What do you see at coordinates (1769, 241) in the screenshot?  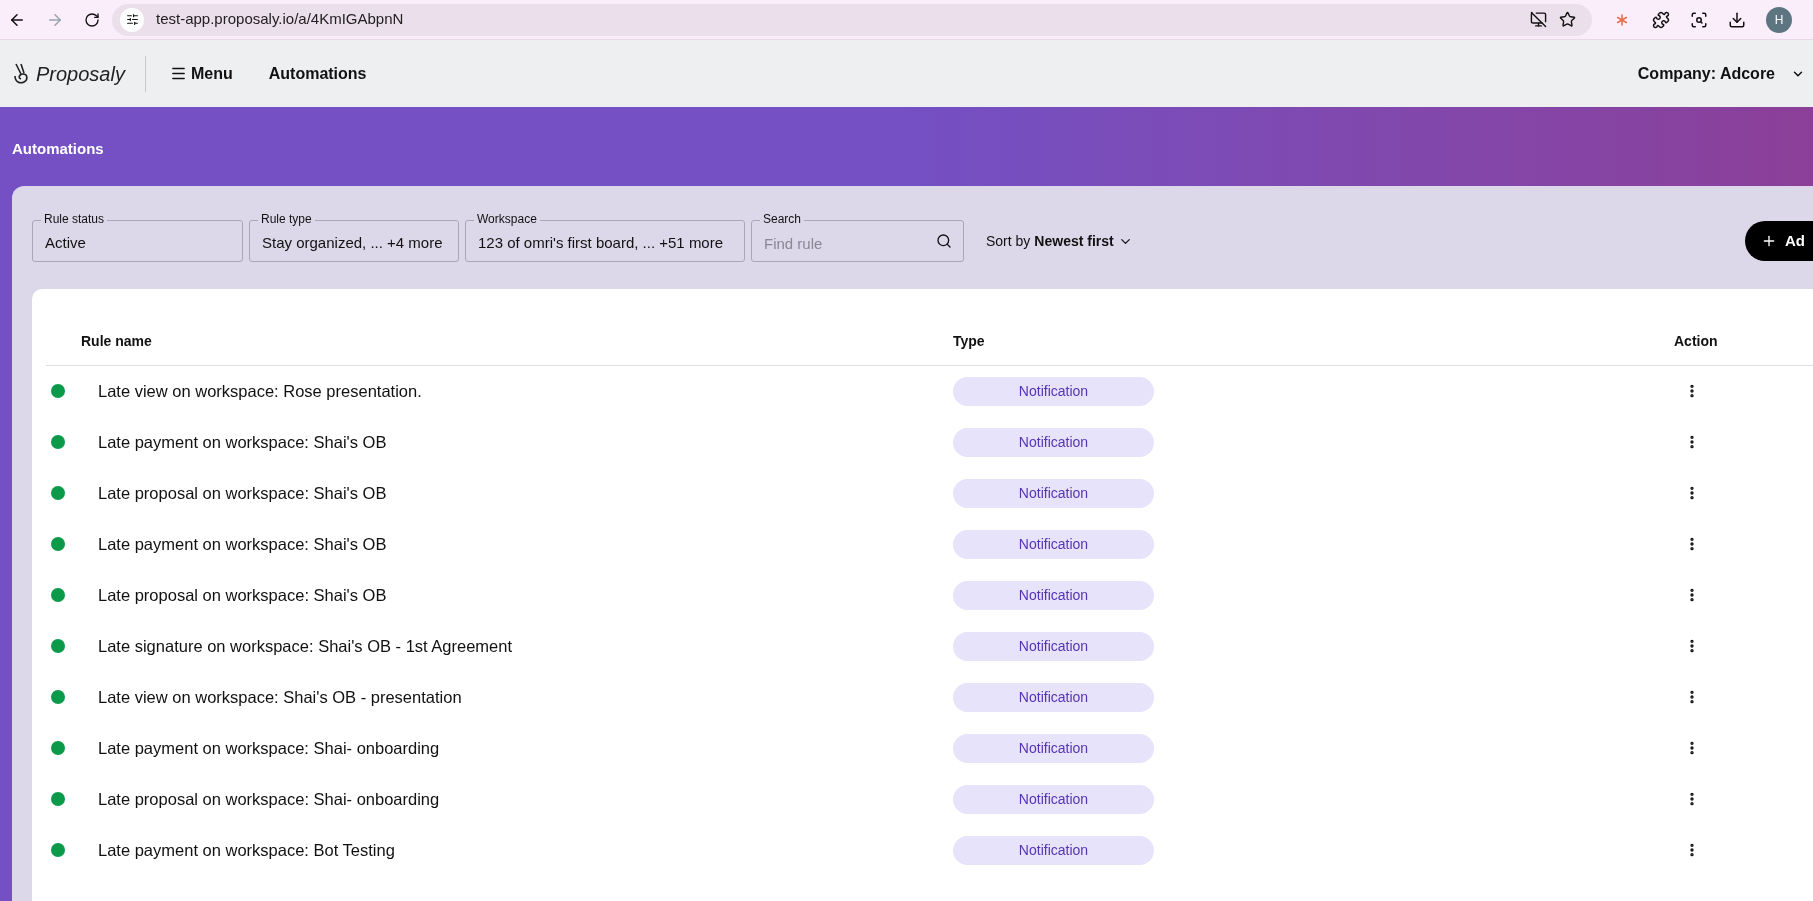 I see `plus-icon` at bounding box center [1769, 241].